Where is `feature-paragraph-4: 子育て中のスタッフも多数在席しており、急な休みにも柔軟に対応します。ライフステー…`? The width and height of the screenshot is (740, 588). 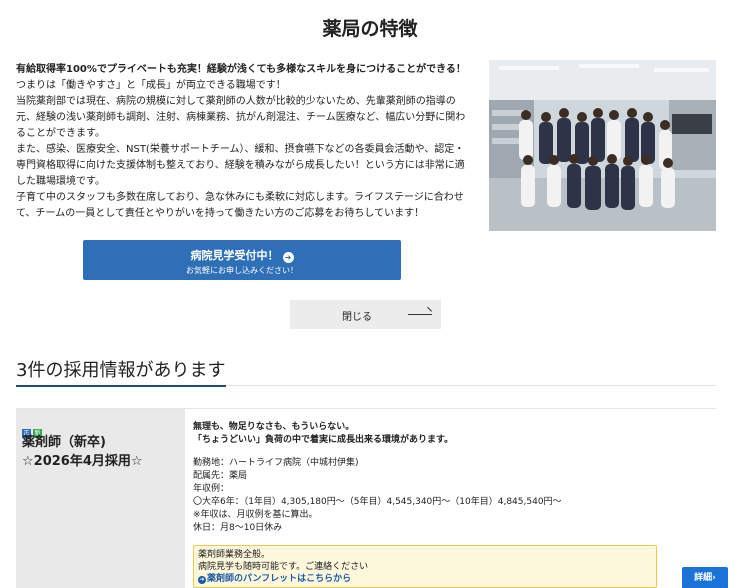
feature-paragraph-4: 子育て中のスタッフも多数在席しており、急な休みにも柔軟に対応します。ライフステー… is located at coordinates (240, 205).